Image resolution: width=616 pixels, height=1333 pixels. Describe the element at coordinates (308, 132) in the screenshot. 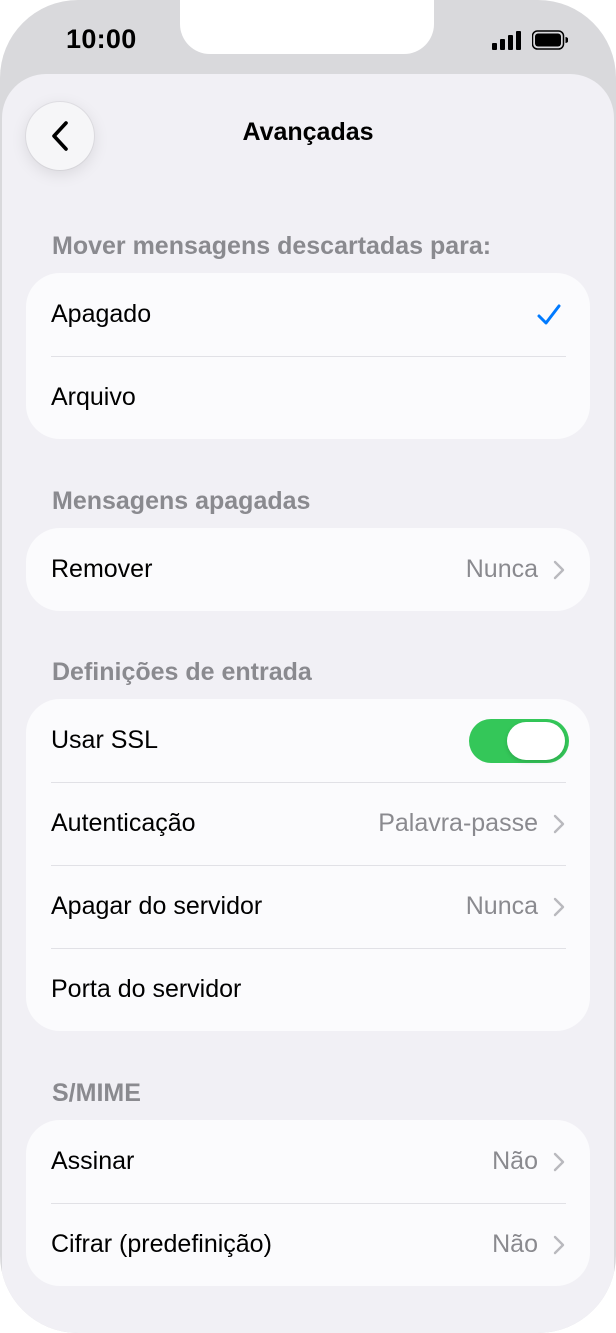

I see `page-title: Avançadas` at that location.